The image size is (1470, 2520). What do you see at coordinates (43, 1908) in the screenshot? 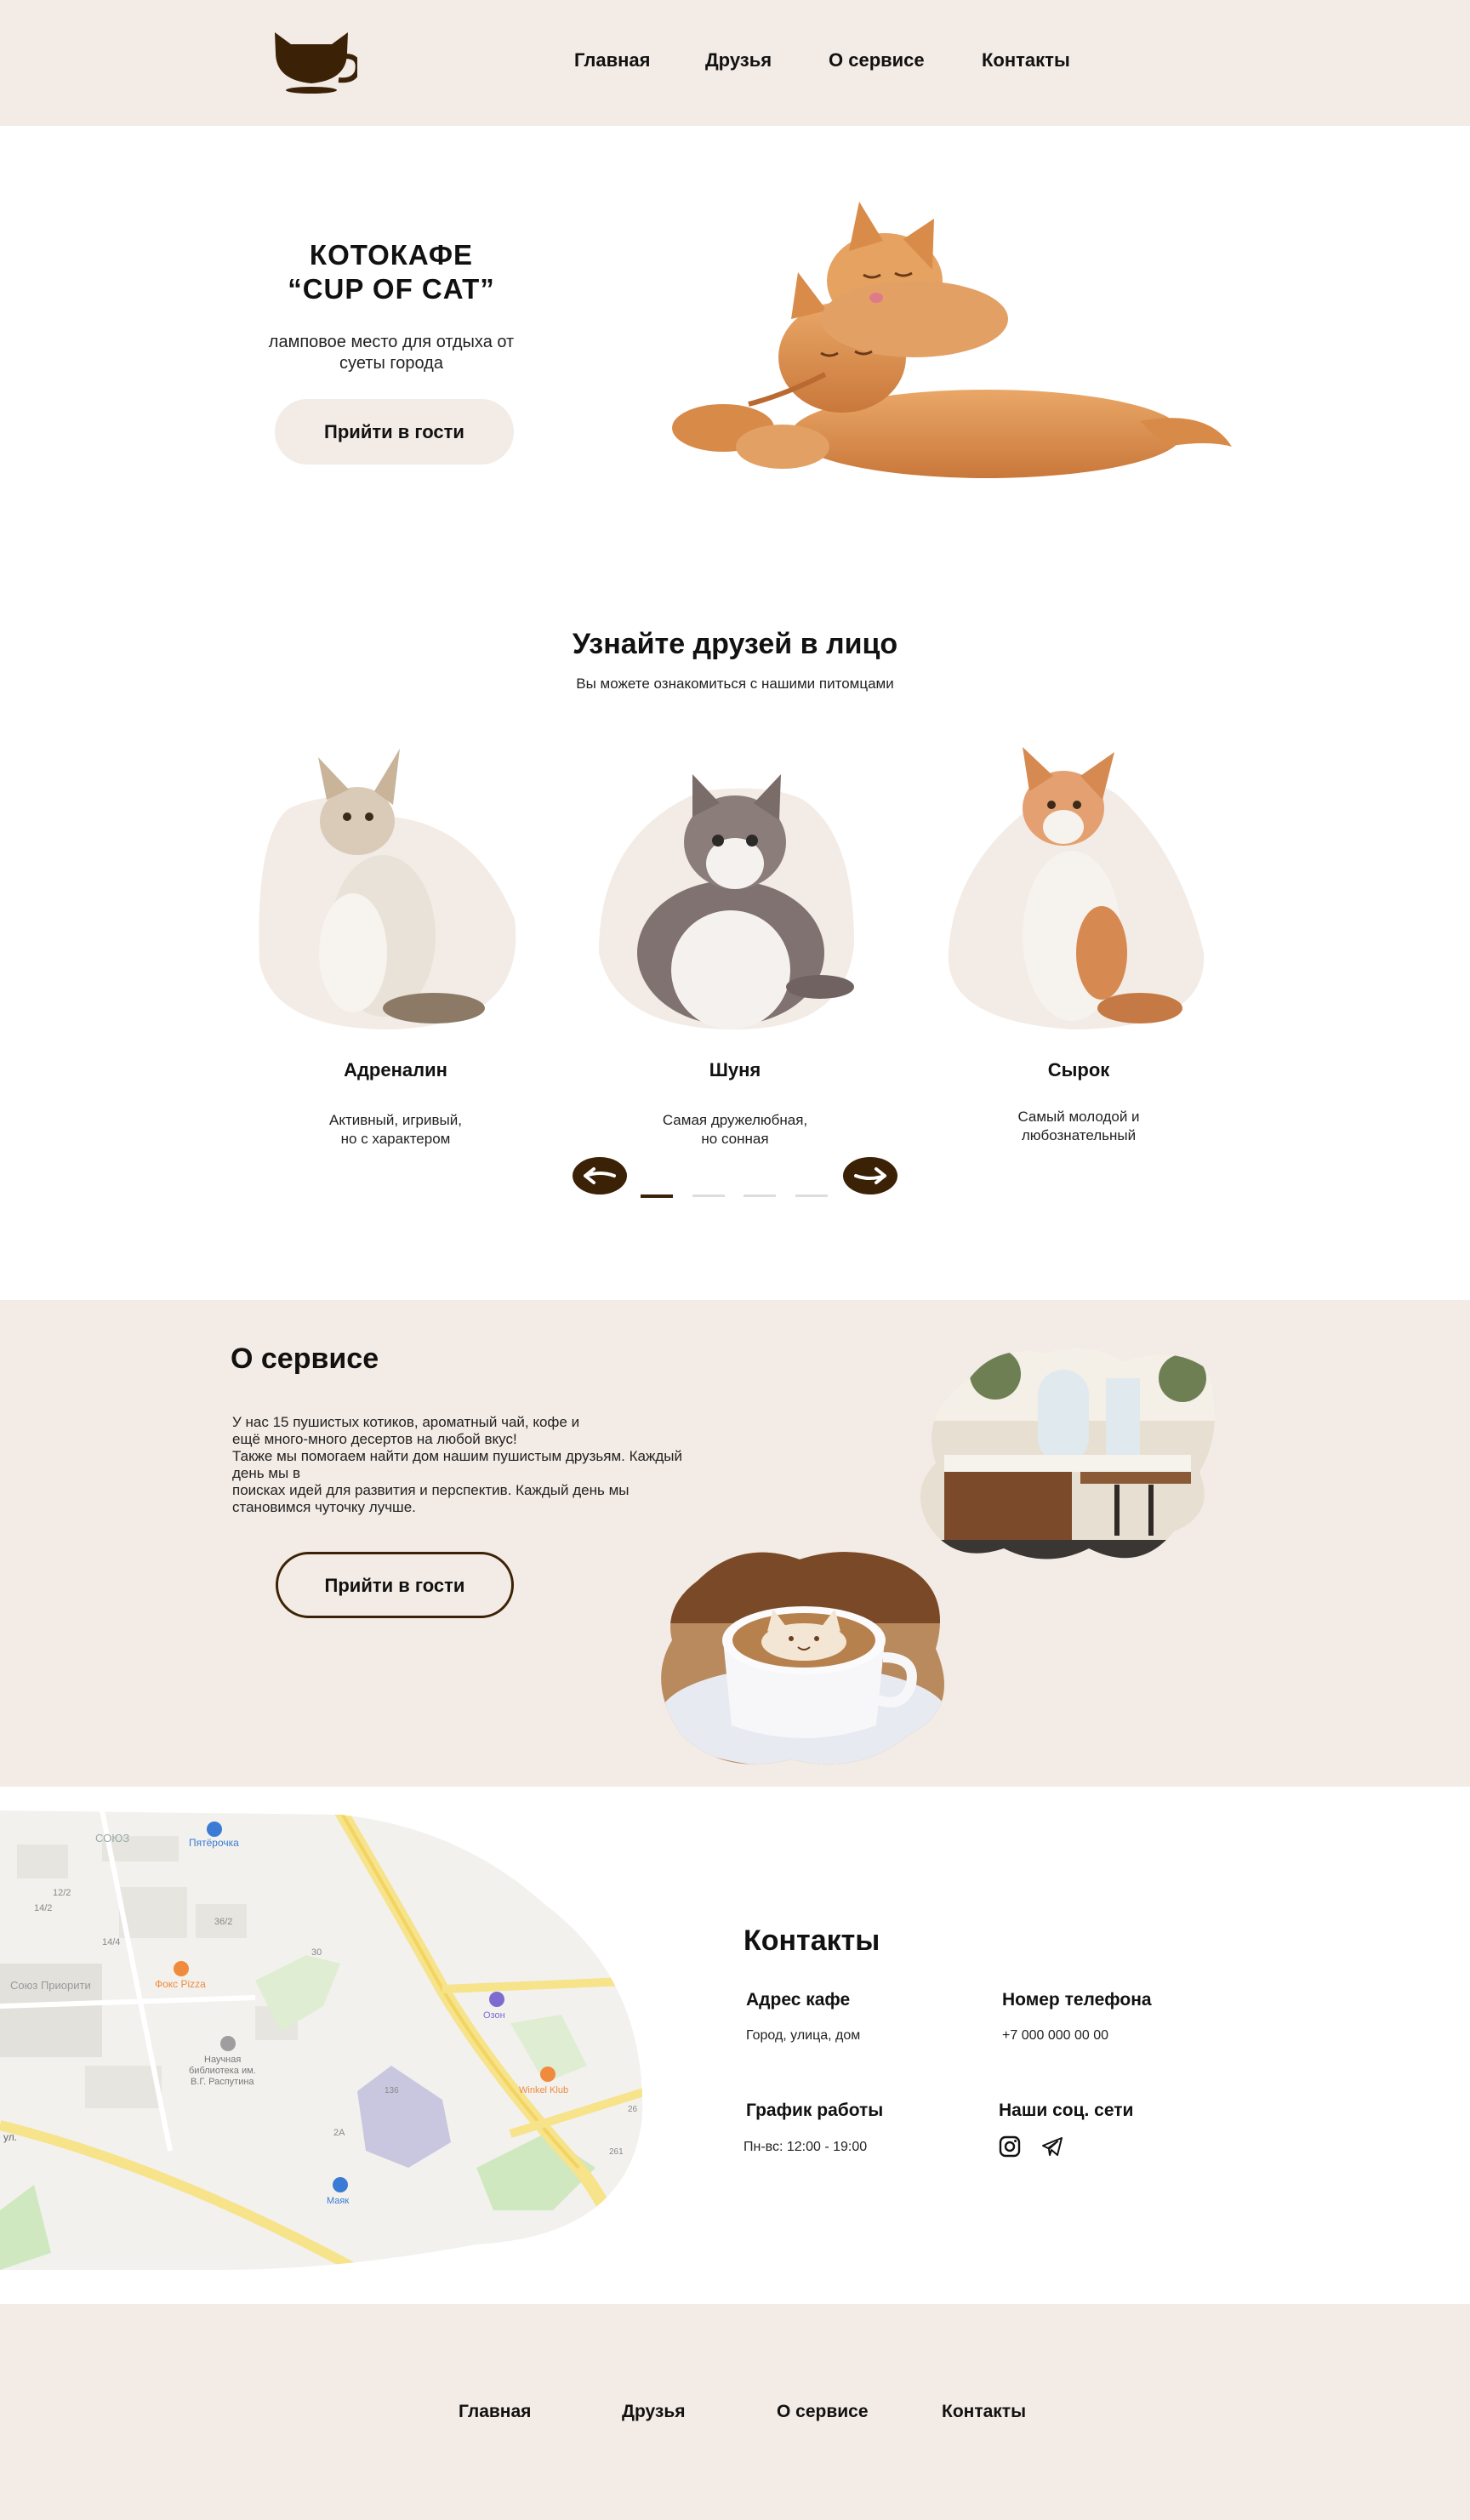
I see `map-label-14-2: 14/2` at bounding box center [43, 1908].